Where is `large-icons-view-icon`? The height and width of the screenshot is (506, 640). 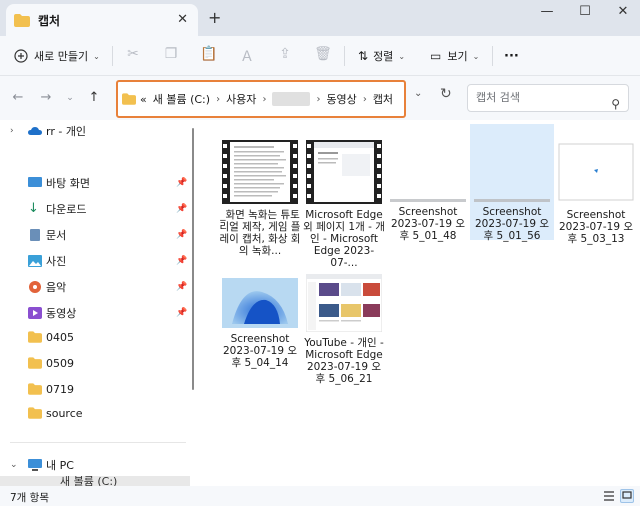 large-icons-view-icon is located at coordinates (627, 496).